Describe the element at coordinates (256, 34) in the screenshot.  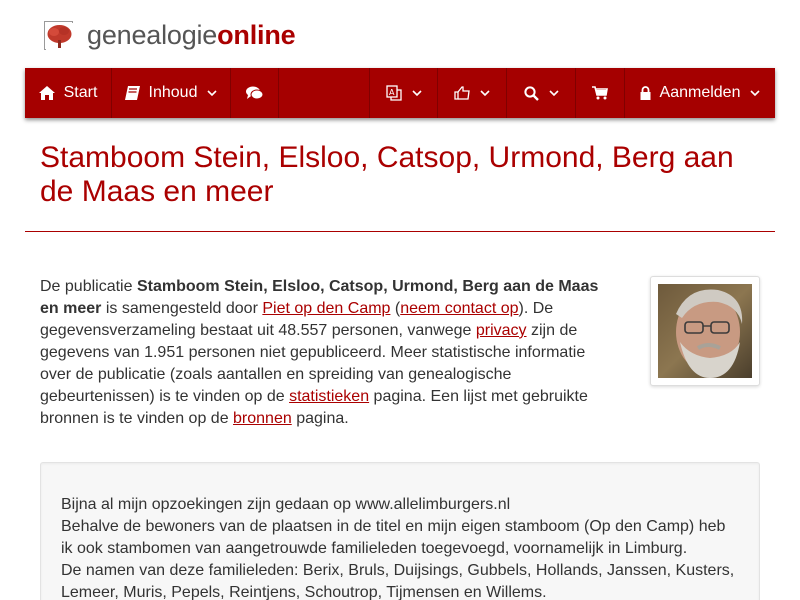
I see `logo-text-online: online` at that location.